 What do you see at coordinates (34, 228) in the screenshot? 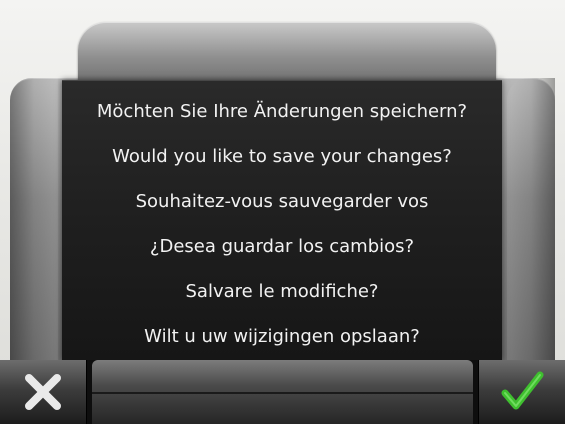
I see `left-panel-shade` at bounding box center [34, 228].